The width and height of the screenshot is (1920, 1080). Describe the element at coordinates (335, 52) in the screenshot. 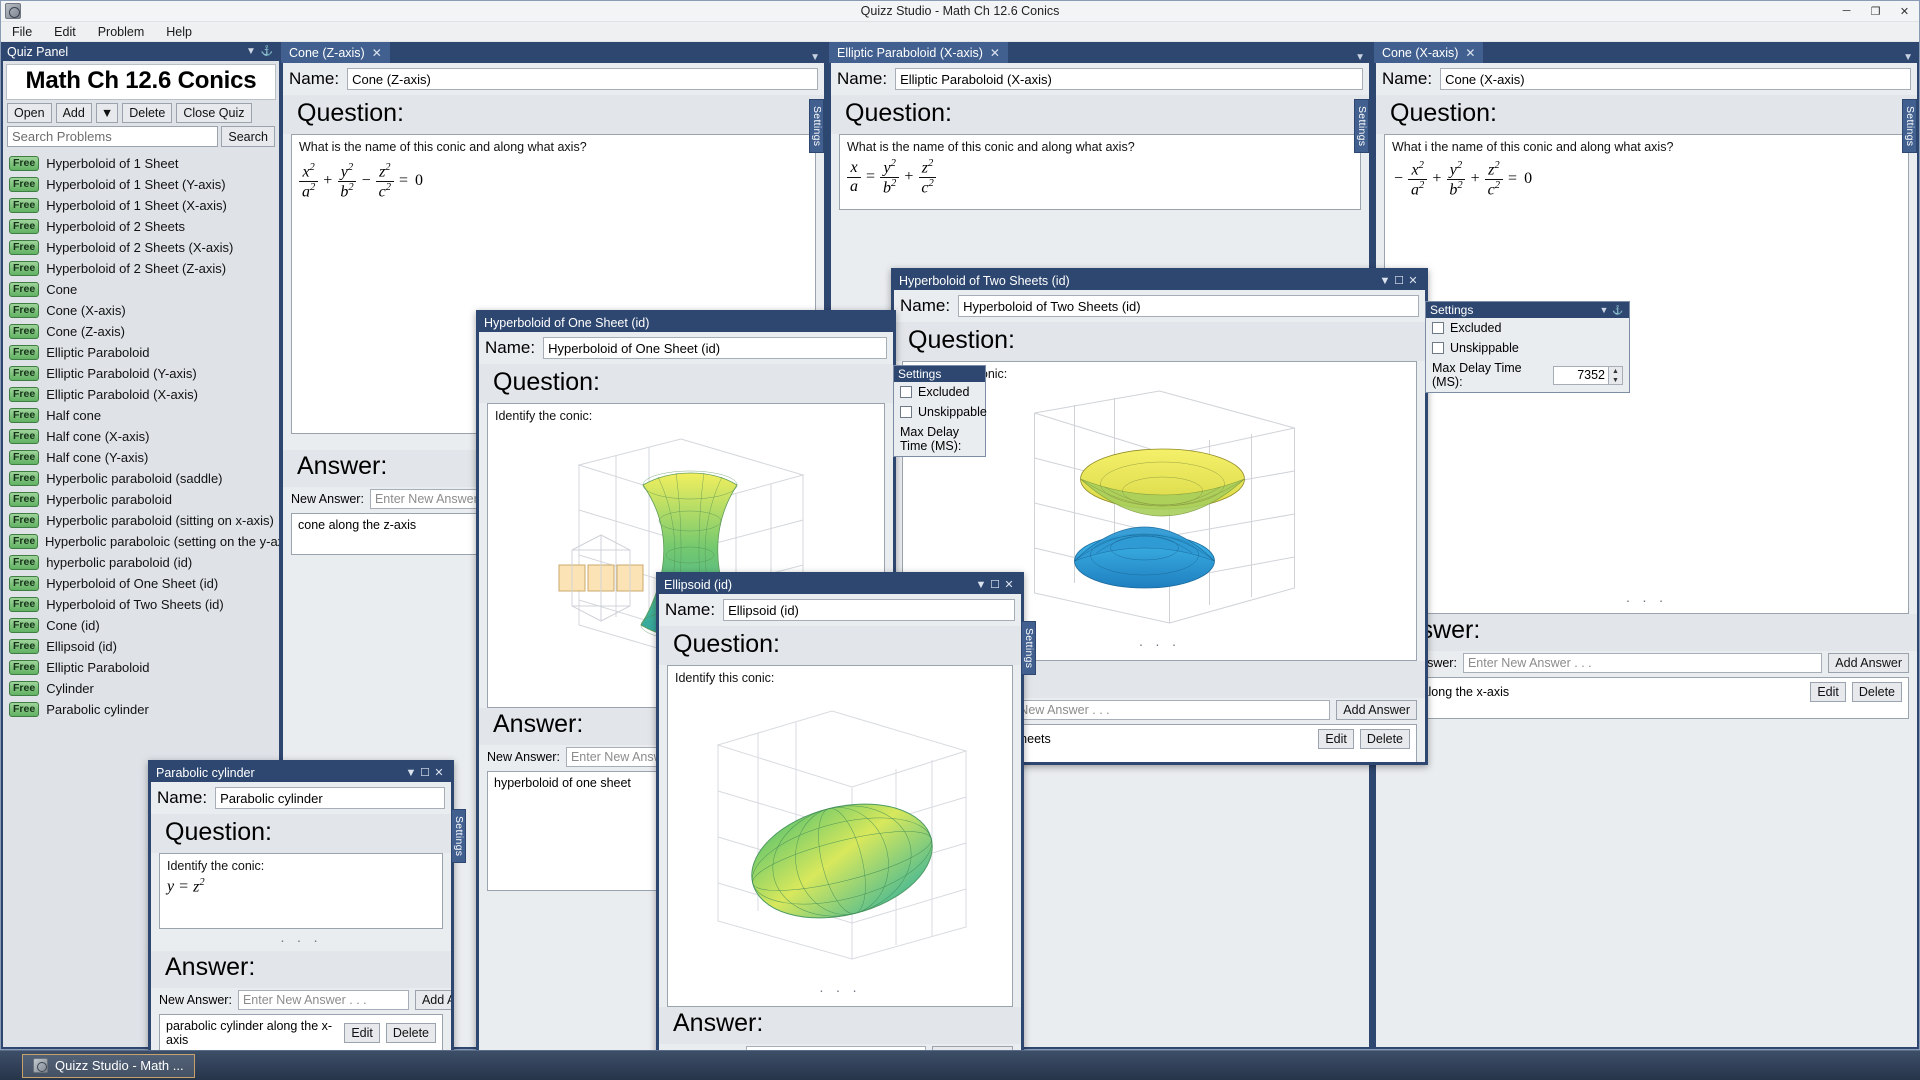

I see `tab-cone-z-axis: Cone (Z-axis) ✕` at that location.